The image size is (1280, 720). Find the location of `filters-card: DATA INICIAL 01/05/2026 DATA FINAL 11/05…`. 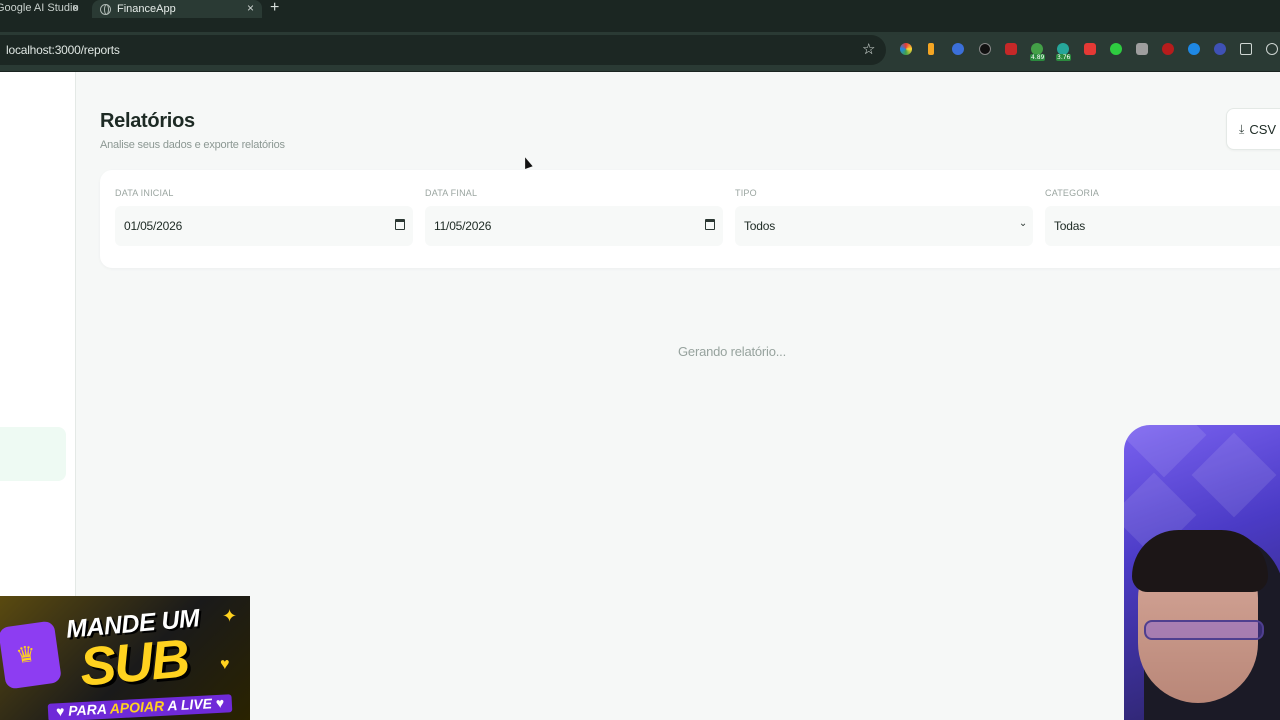

filters-card: DATA INICIAL 01/05/2026 DATA FINAL 11/05… is located at coordinates (690, 219).